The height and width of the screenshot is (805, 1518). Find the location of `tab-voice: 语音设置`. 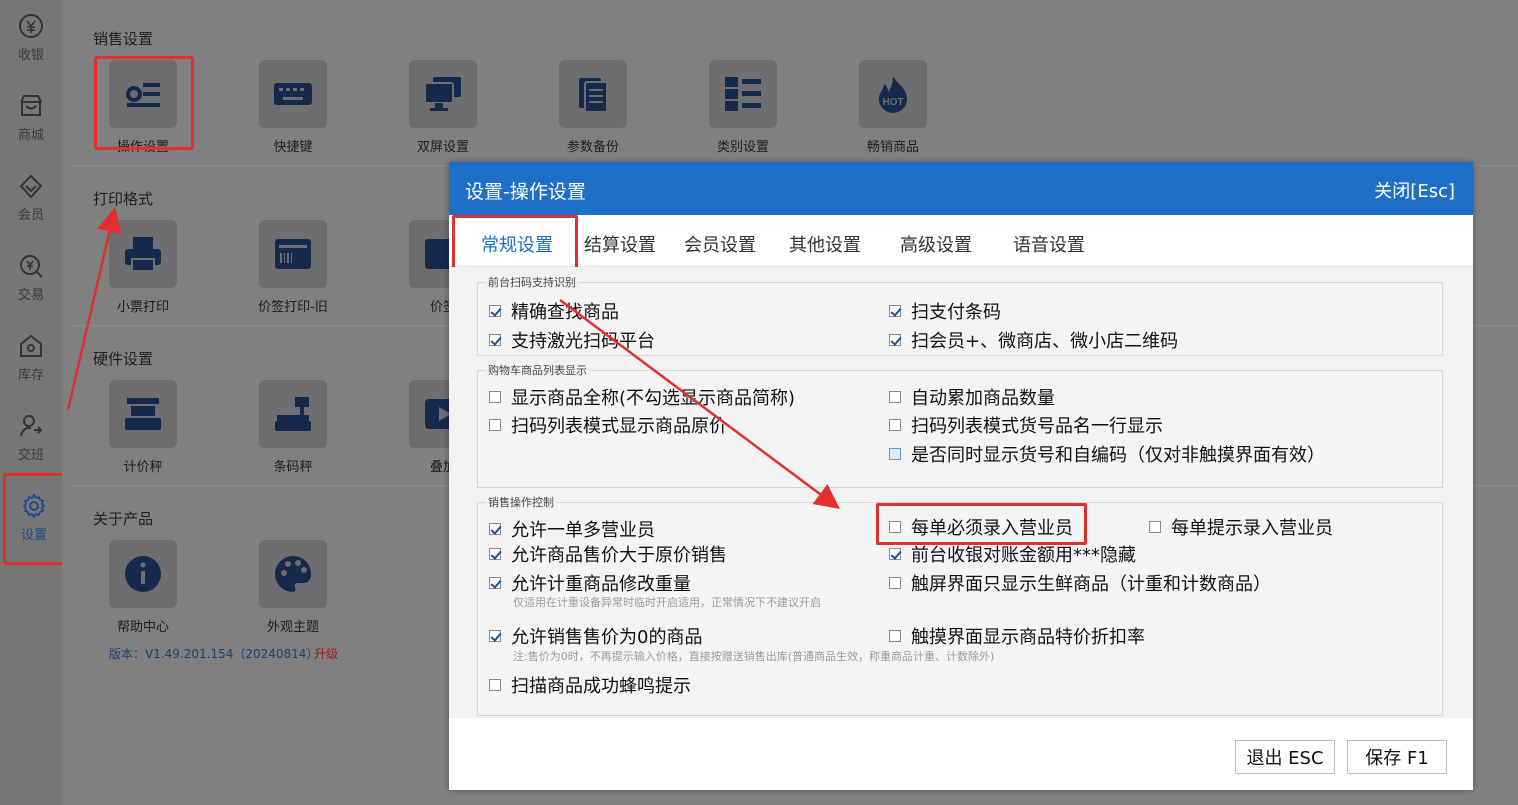

tab-voice: 语音设置 is located at coordinates (1049, 244).